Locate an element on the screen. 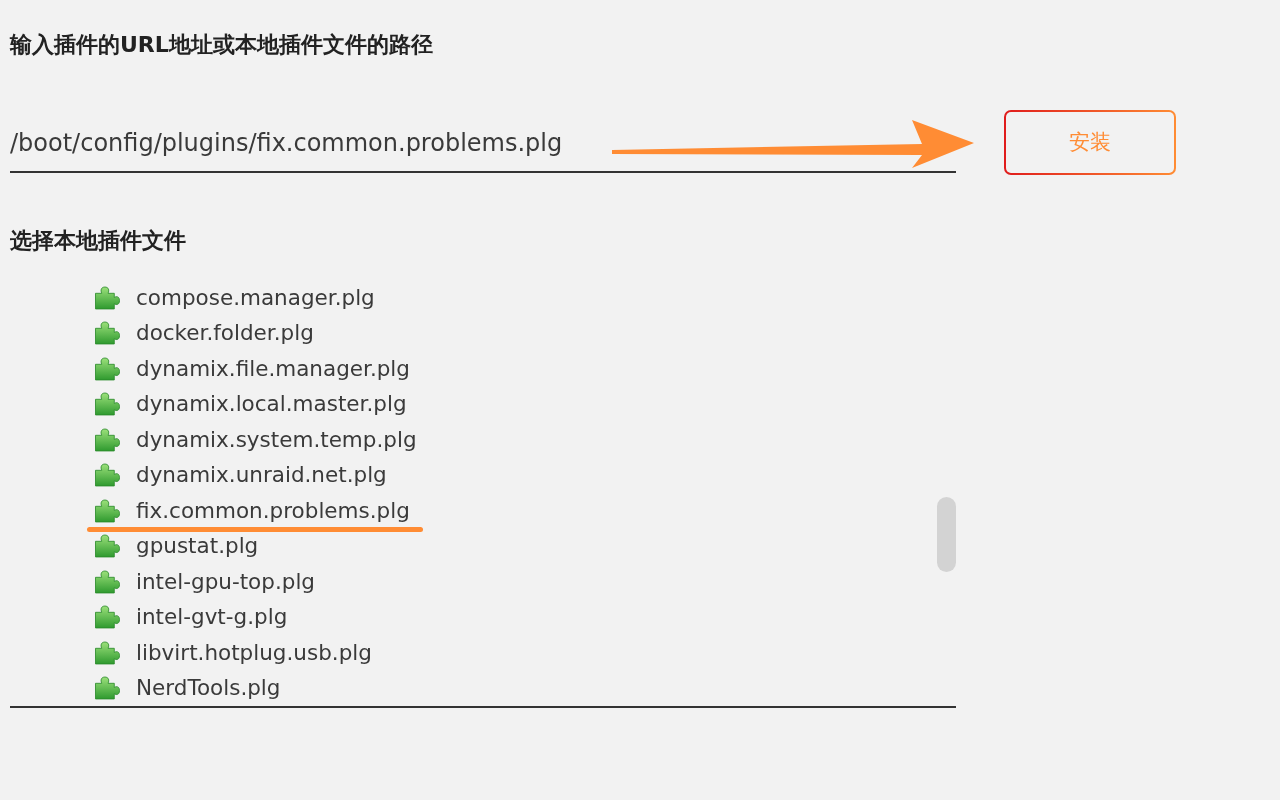 The height and width of the screenshot is (800, 1280). file-name: dynamix.file.manager.plg is located at coordinates (273, 368).